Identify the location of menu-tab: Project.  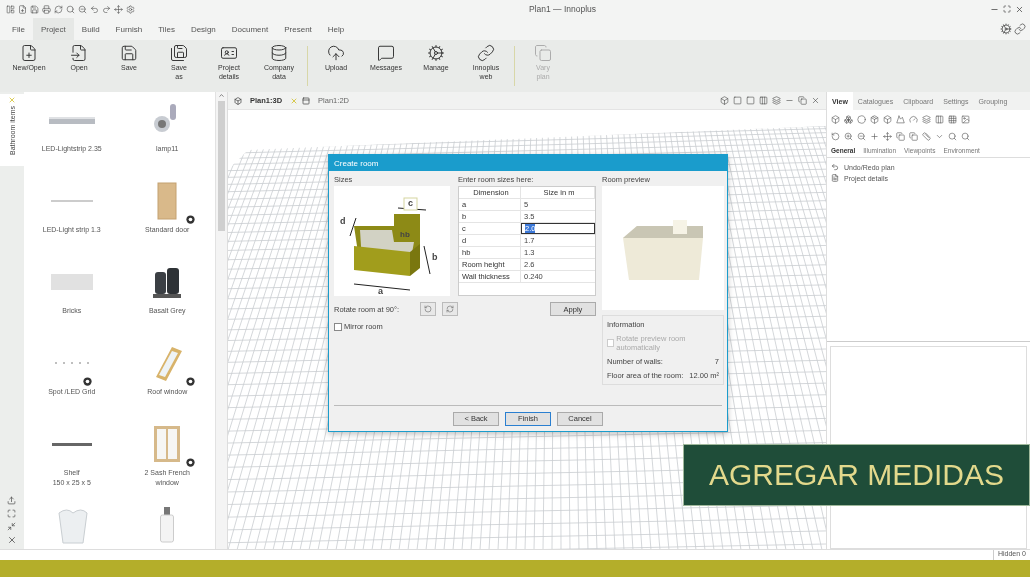
(53, 29).